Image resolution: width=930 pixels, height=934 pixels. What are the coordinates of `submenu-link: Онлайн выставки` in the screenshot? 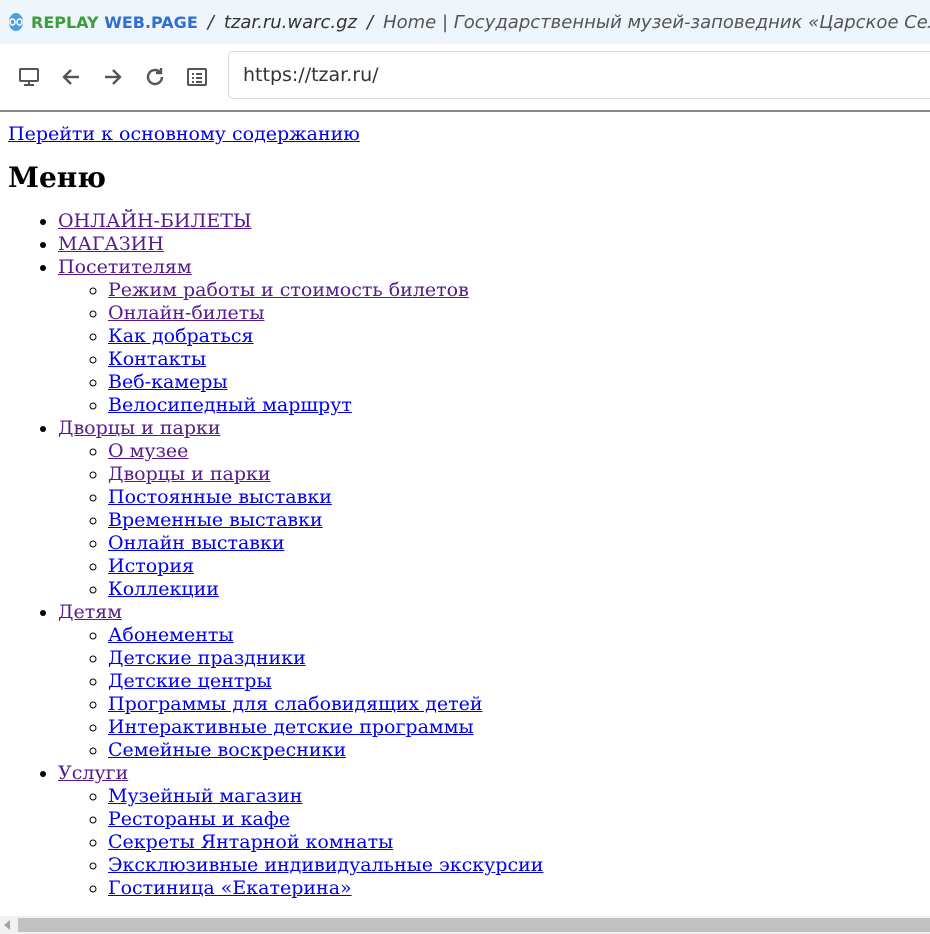 It's located at (196, 543).